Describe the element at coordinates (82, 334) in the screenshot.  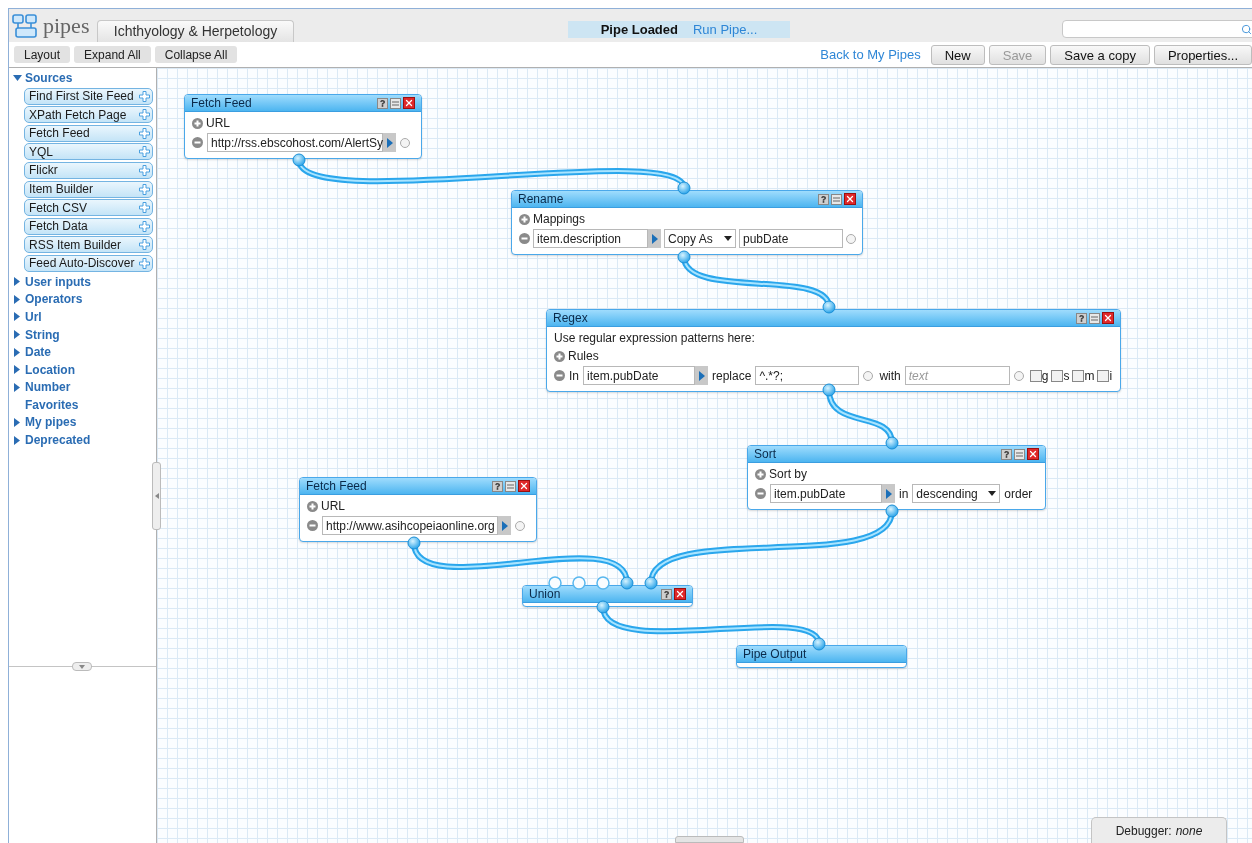
I see `category-toggle: String` at that location.